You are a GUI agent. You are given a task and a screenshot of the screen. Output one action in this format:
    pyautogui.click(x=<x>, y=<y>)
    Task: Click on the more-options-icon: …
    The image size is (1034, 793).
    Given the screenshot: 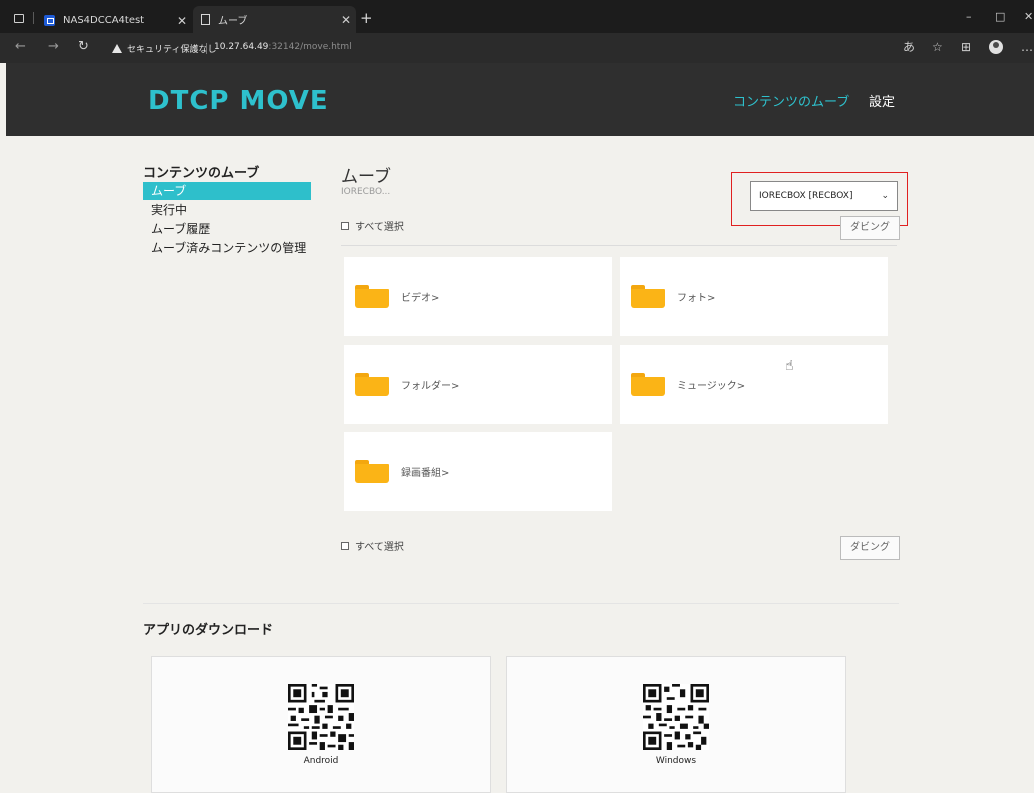 What is the action you would take?
    pyautogui.click(x=1027, y=47)
    